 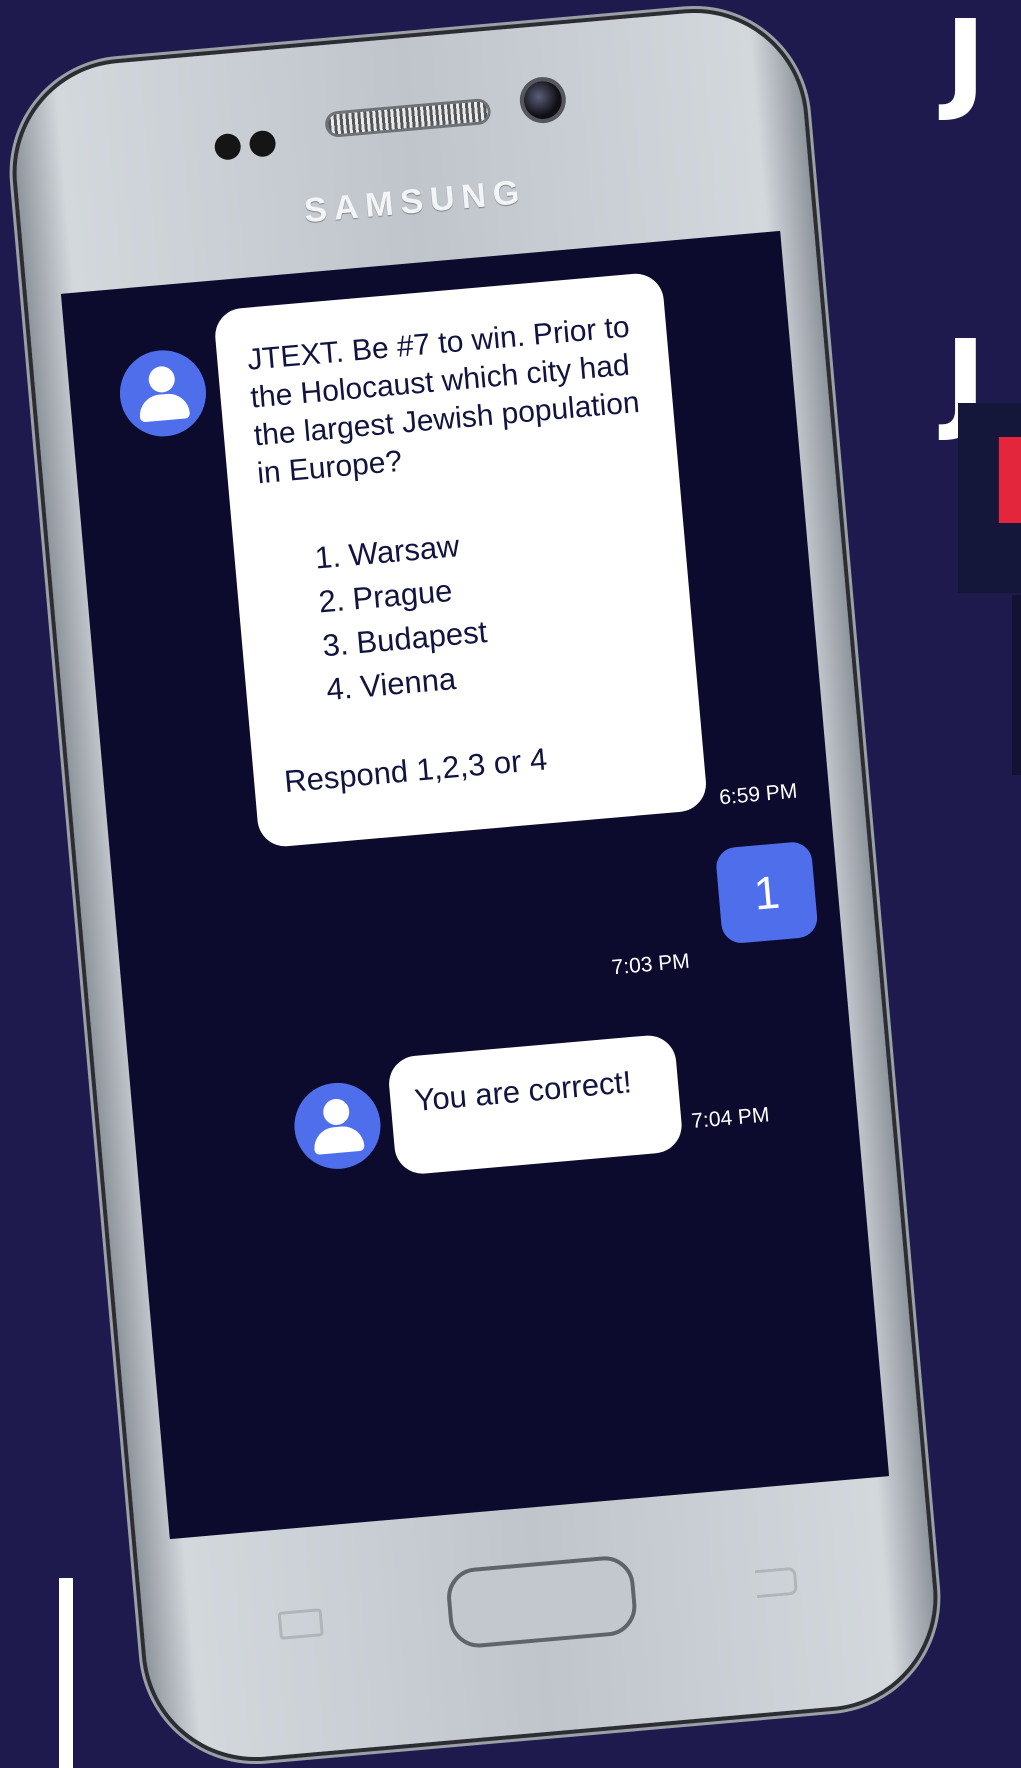 I want to click on option-number: 2., so click(x=332, y=601).